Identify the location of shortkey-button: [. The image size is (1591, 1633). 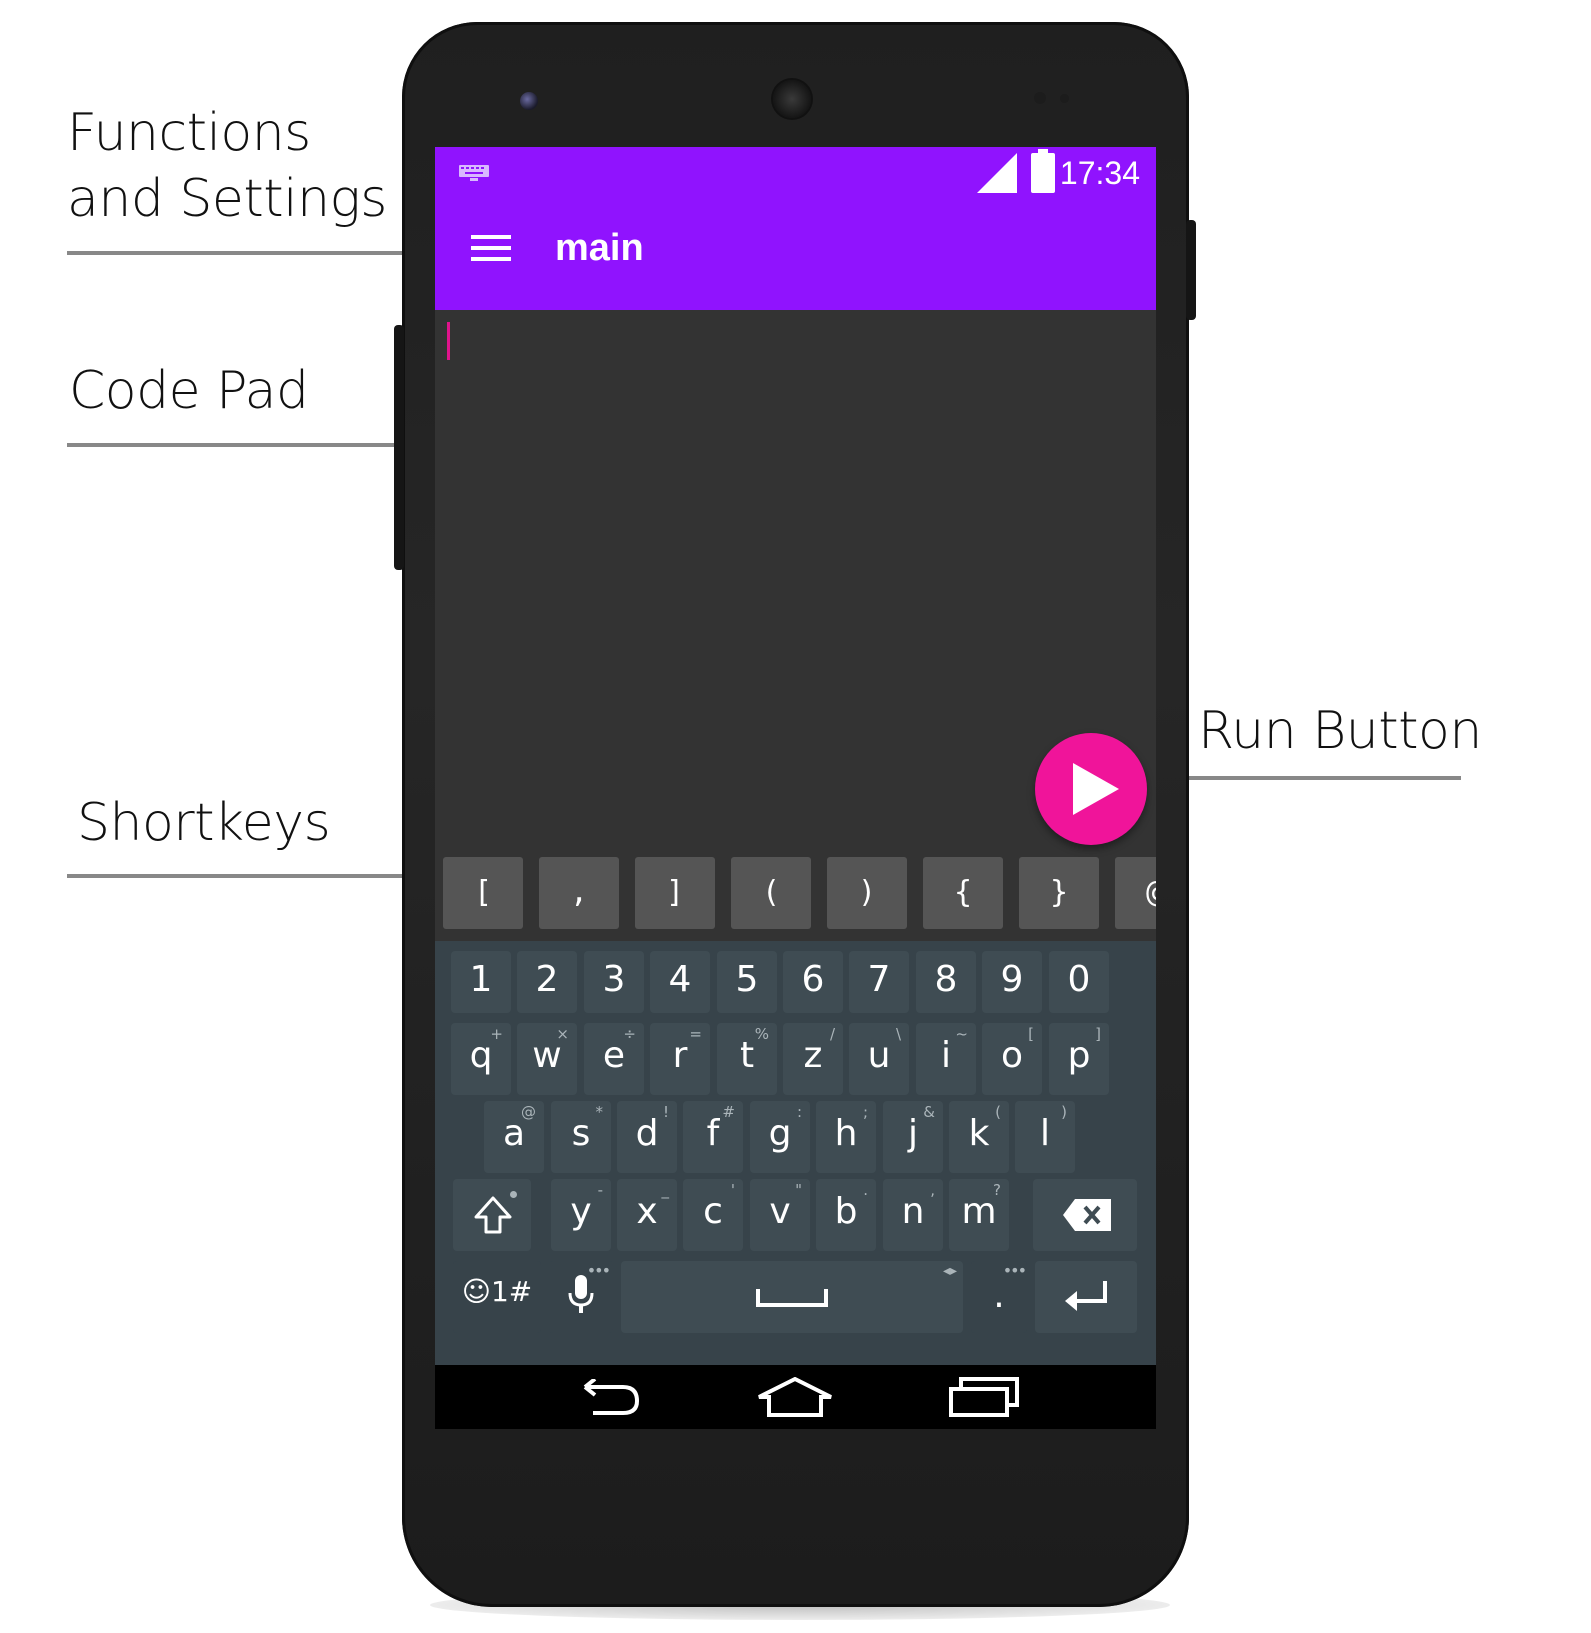
(483, 893).